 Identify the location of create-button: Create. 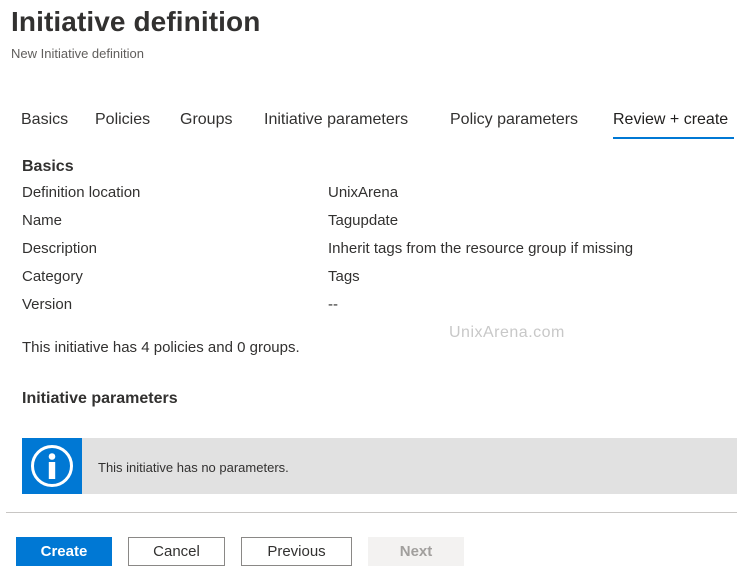
(64, 551).